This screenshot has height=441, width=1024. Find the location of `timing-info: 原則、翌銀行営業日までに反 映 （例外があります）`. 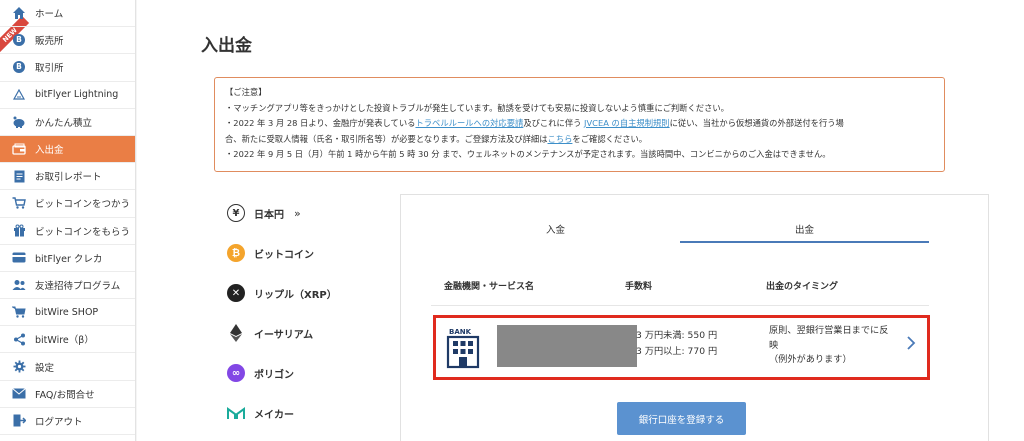

timing-info: 原則、翌銀行営業日までに反 映 （例外があります） is located at coordinates (834, 346).